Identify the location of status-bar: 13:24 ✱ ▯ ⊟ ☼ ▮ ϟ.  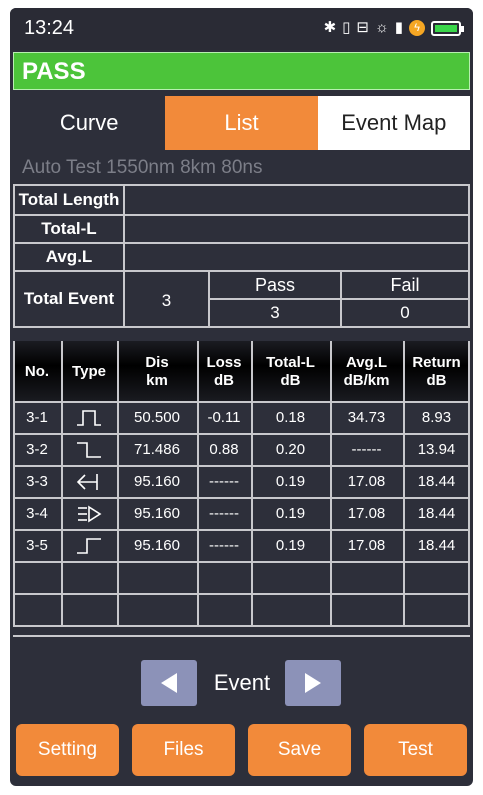
(241, 29).